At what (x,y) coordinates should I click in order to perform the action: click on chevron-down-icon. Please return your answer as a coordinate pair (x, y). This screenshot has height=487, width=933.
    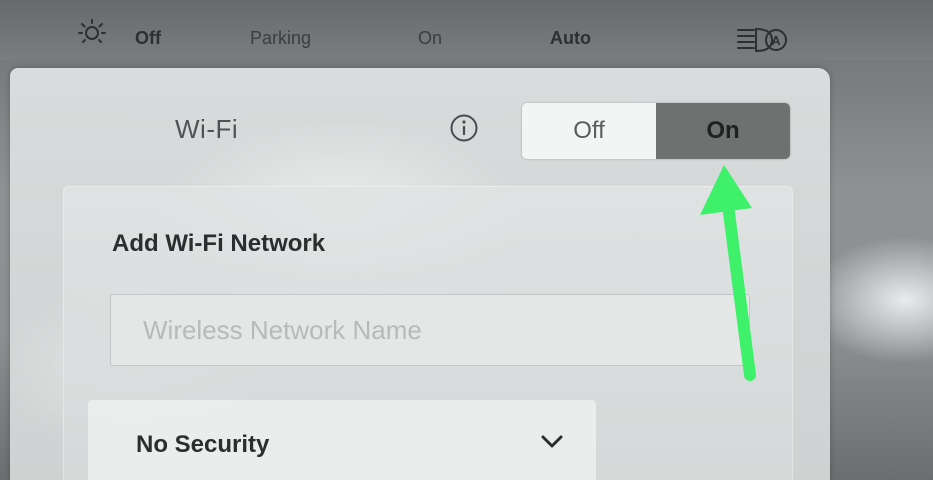
    Looking at the image, I should click on (552, 441).